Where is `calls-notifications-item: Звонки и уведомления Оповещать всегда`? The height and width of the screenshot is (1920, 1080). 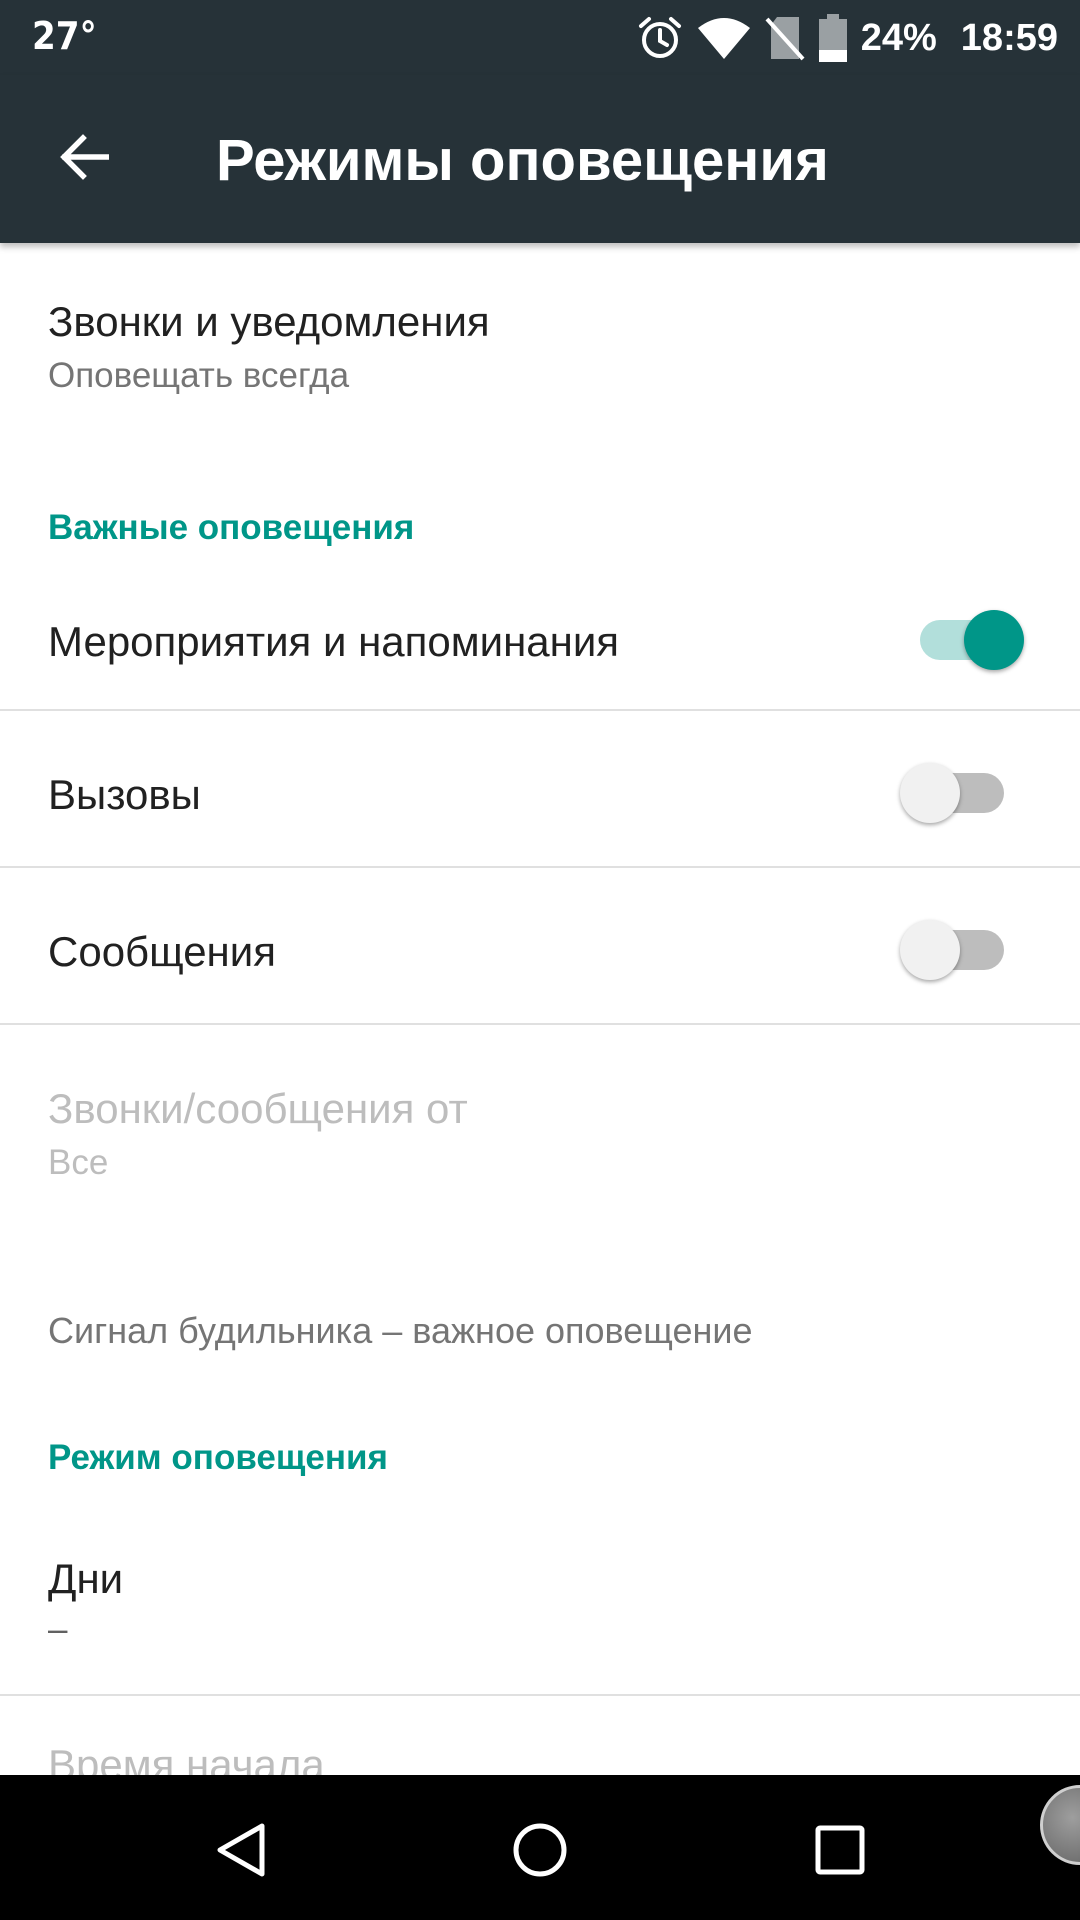
calls-notifications-item: Звонки и уведомления Оповещать всегда is located at coordinates (540, 338).